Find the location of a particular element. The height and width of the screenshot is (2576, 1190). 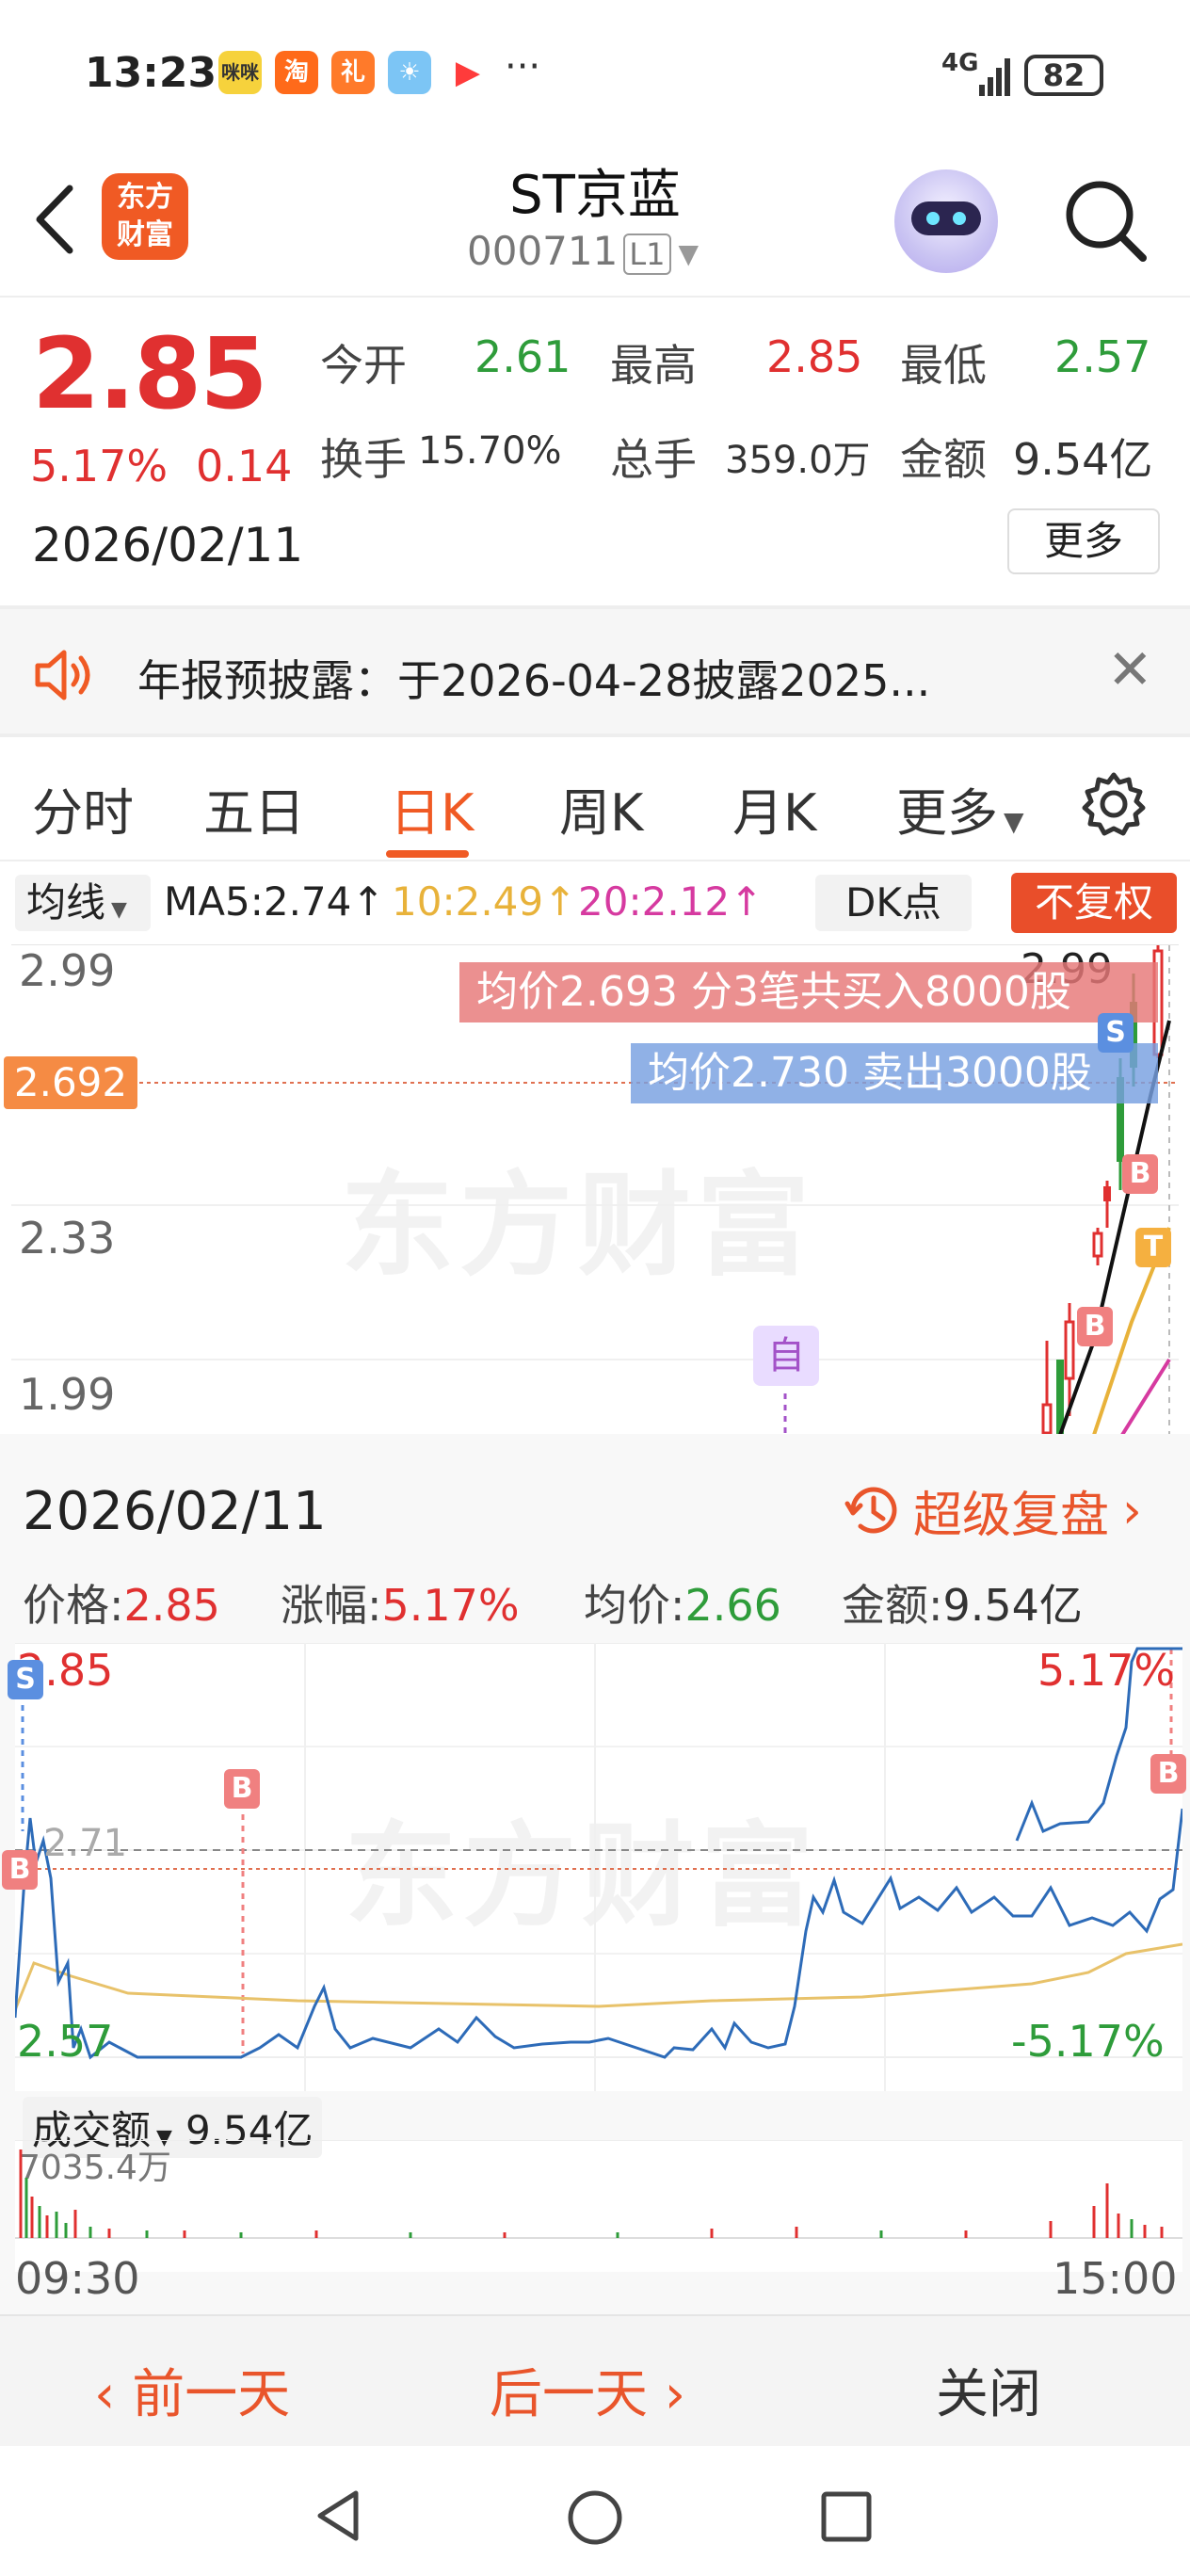

level-badge: L1 is located at coordinates (647, 254).